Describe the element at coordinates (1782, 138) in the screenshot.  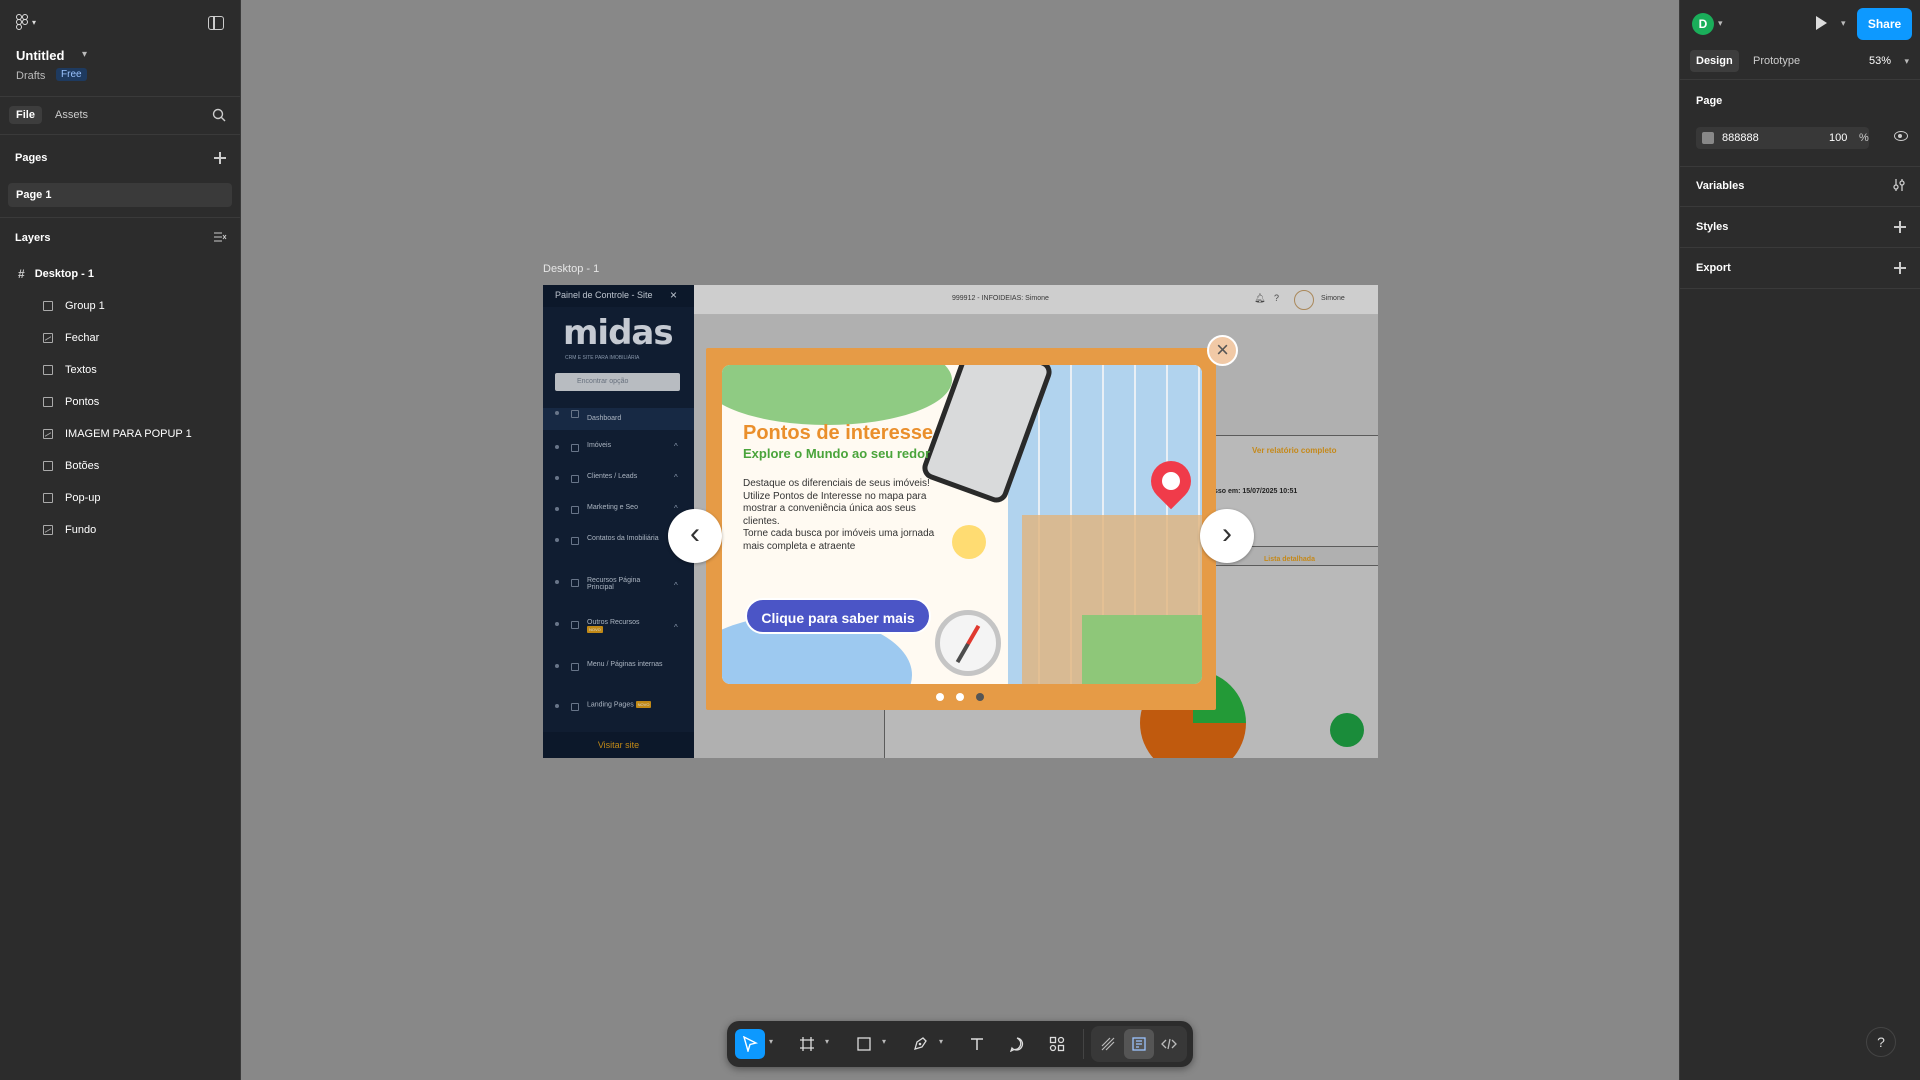
I see `page-fill-row: 888888 100 %` at that location.